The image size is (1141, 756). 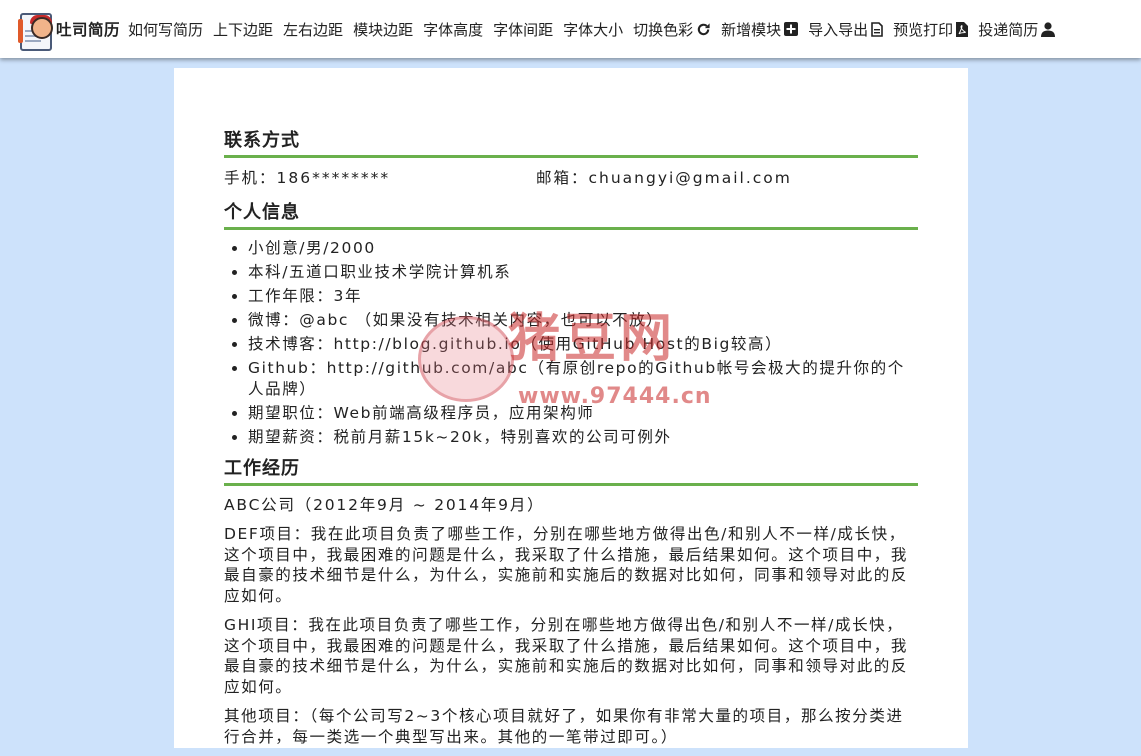 What do you see at coordinates (583, 413) in the screenshot?
I see `list-item: 期望职位：Web前端高级程序员，应用架构师` at bounding box center [583, 413].